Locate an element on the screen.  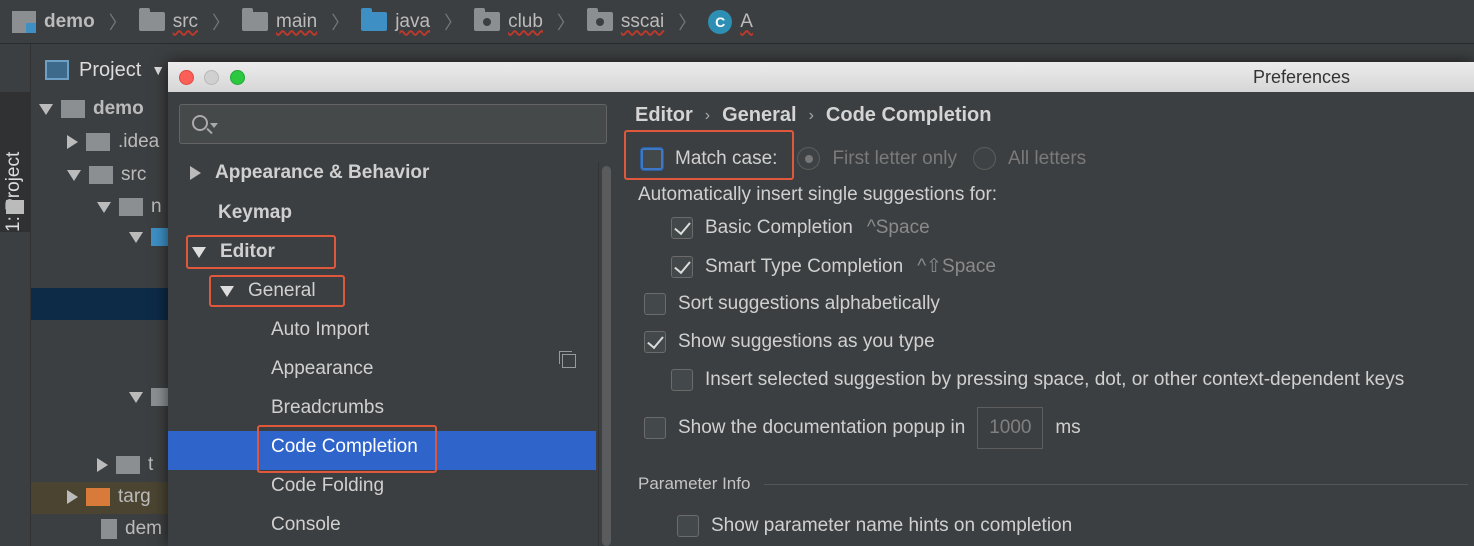
sidebar-scrollbar is located at coordinates (606, 354).